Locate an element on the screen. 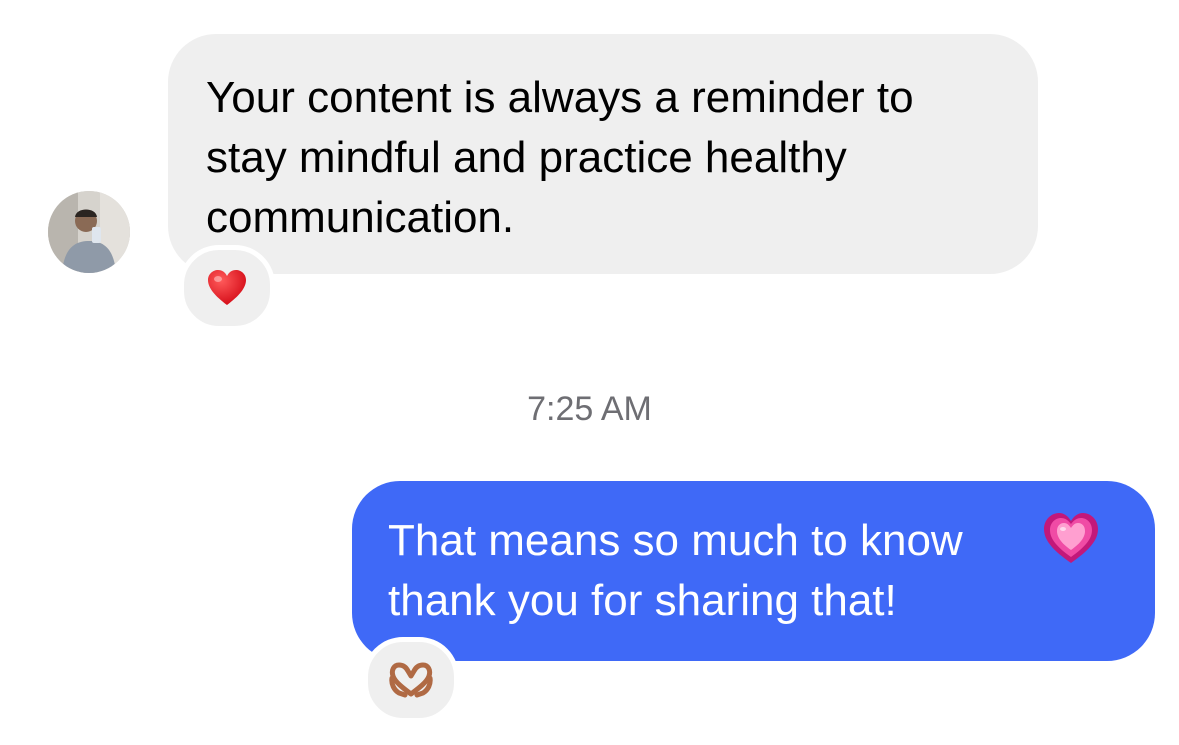 The width and height of the screenshot is (1179, 745). heart-emoji-icon is located at coordinates (227, 287).